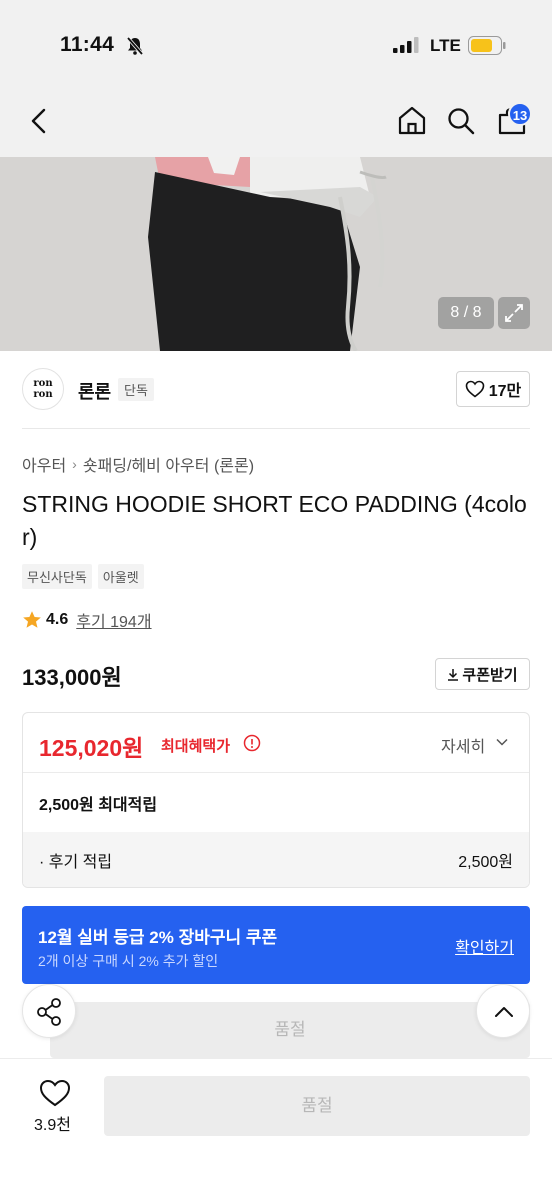 This screenshot has width=552, height=1200. I want to click on image-counter: 8 / 8, so click(466, 313).